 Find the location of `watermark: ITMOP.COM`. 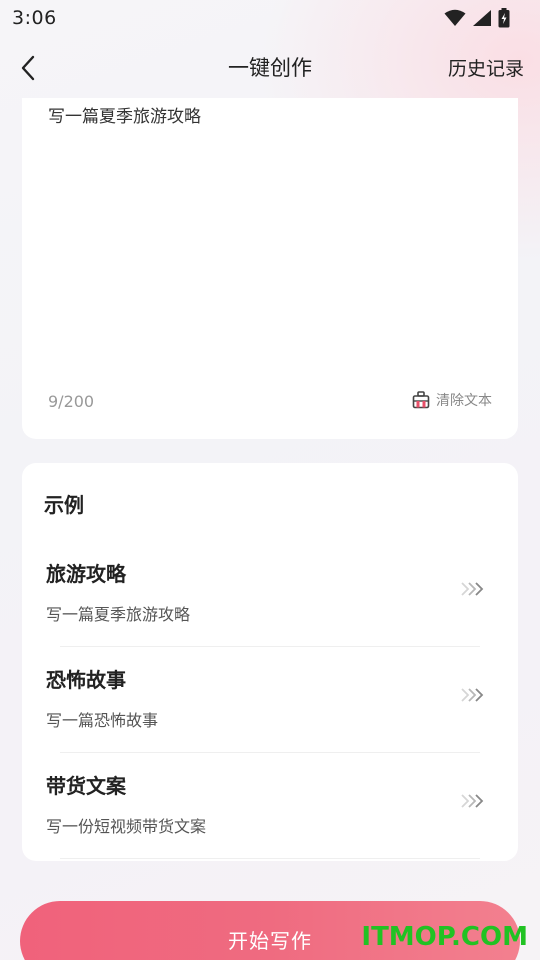

watermark: ITMOP.COM is located at coordinates (444, 937).